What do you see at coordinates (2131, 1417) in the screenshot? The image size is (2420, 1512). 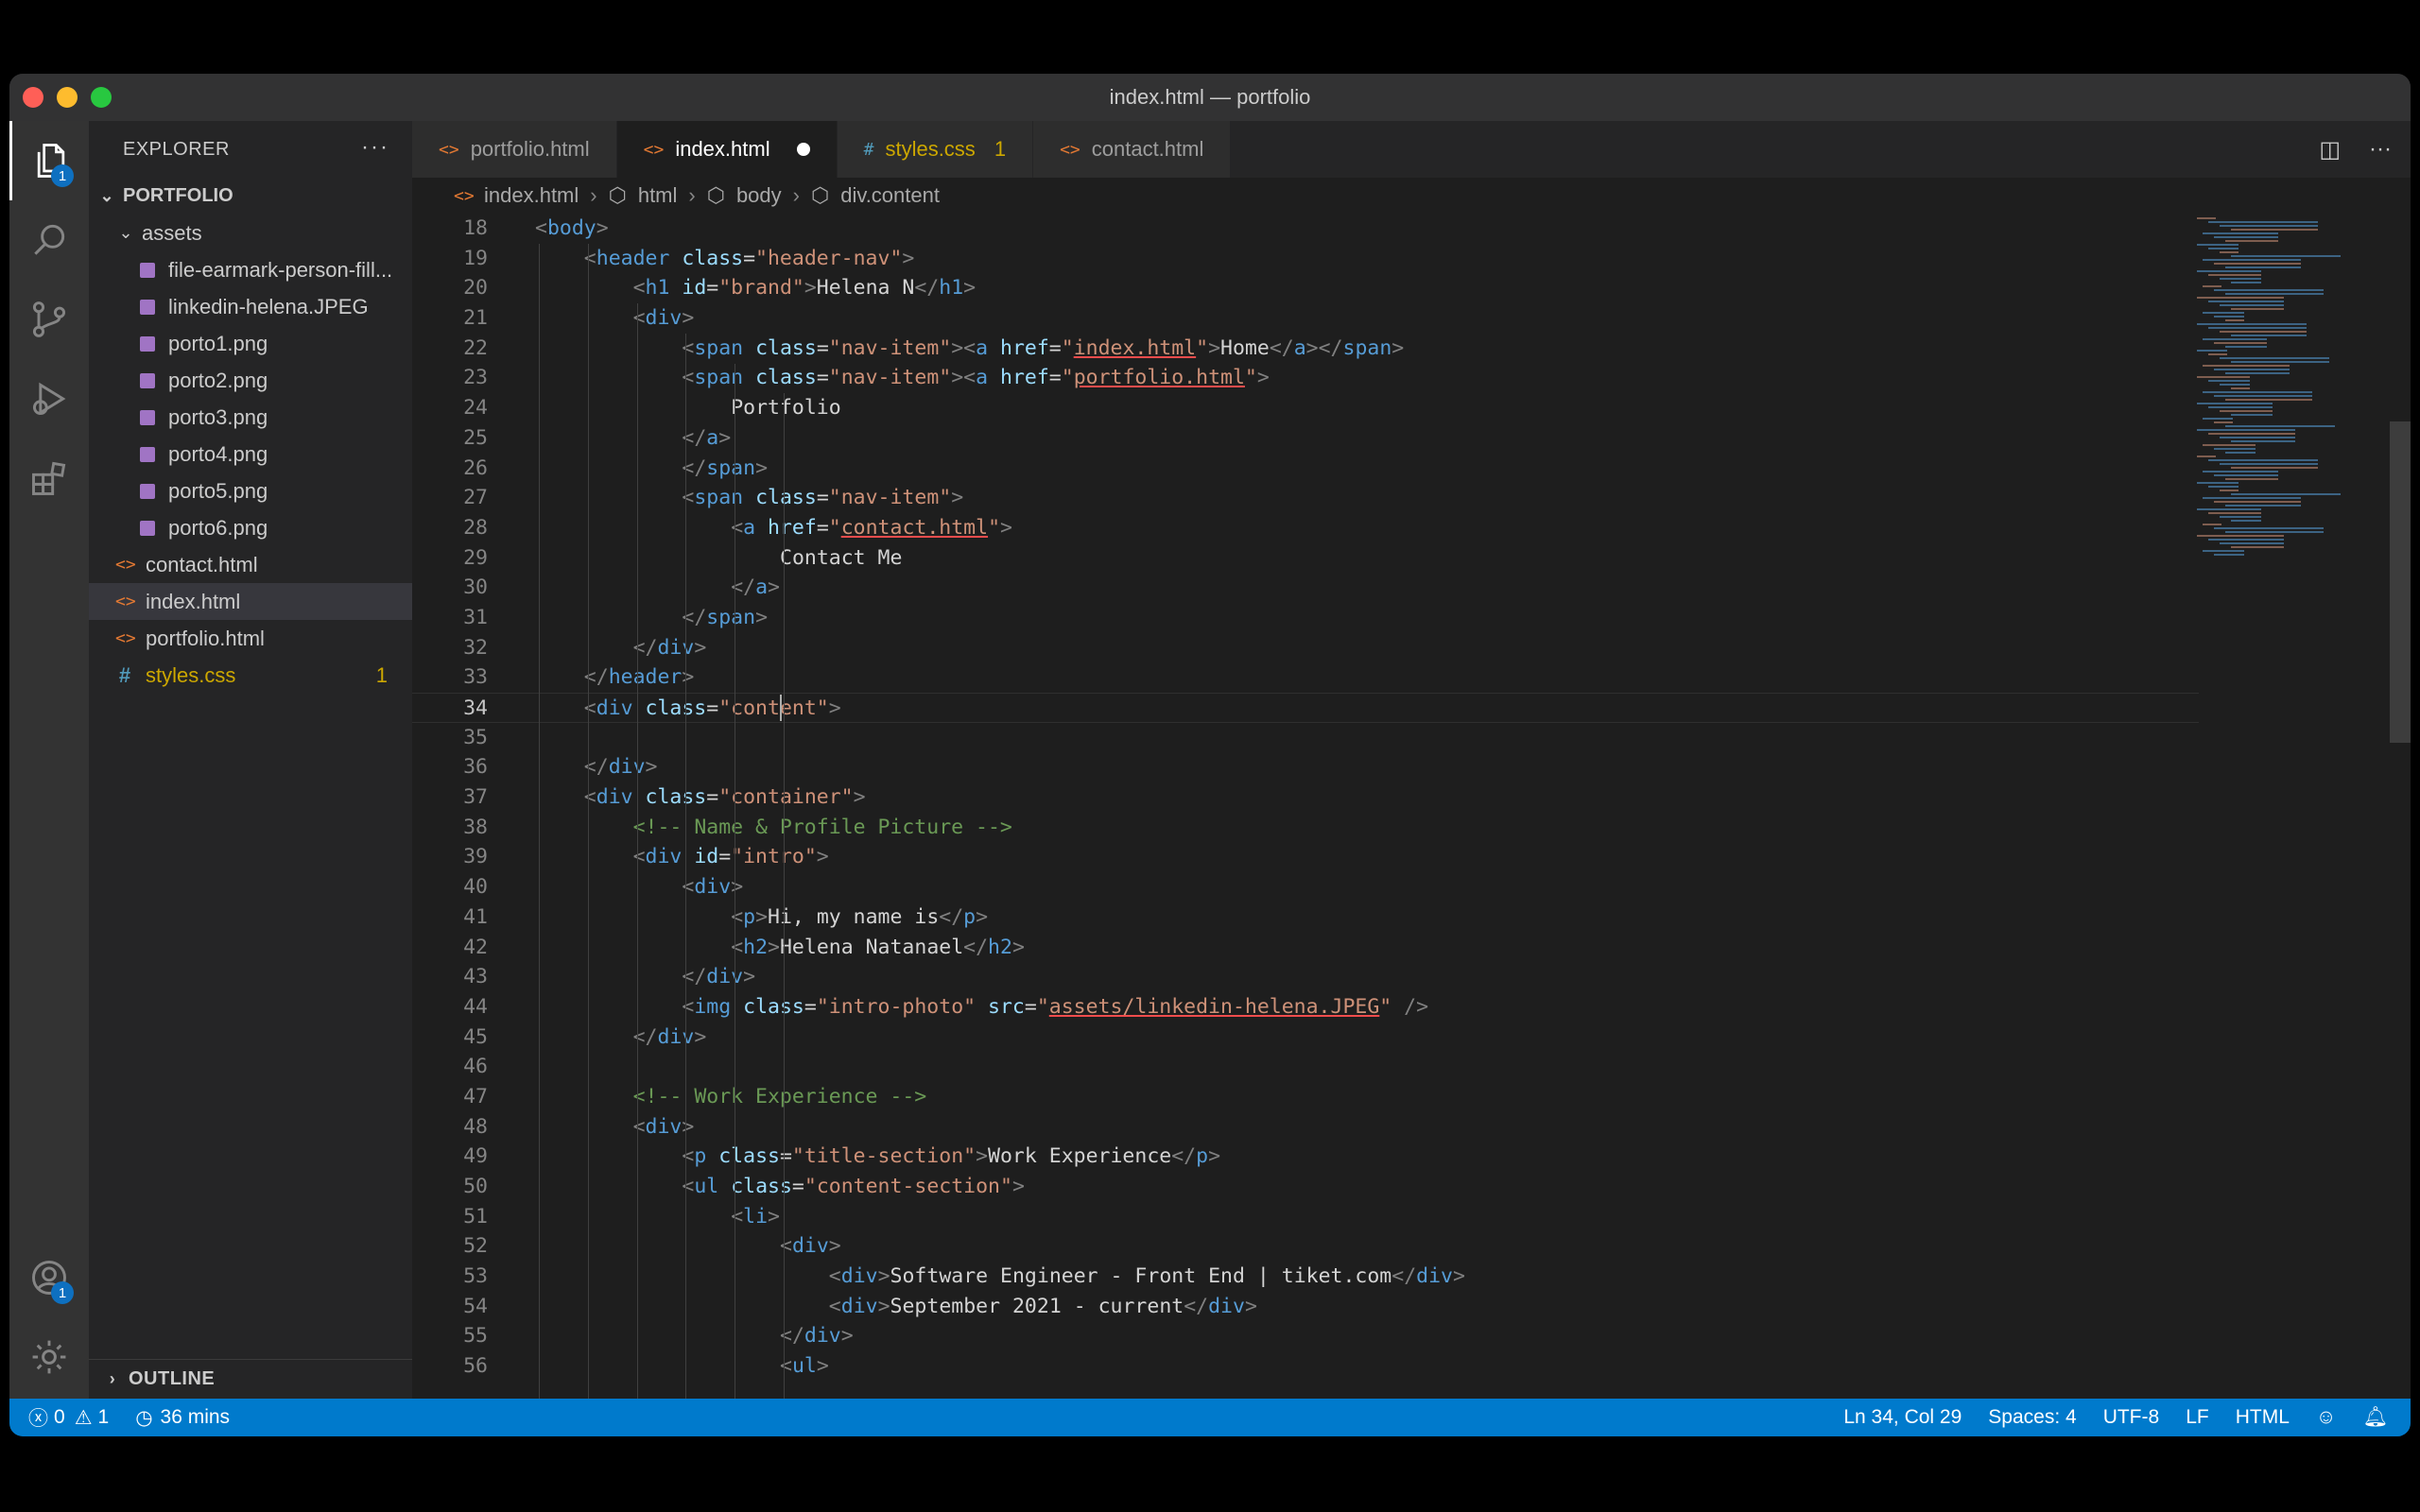 I see `encoding: UTF-8` at bounding box center [2131, 1417].